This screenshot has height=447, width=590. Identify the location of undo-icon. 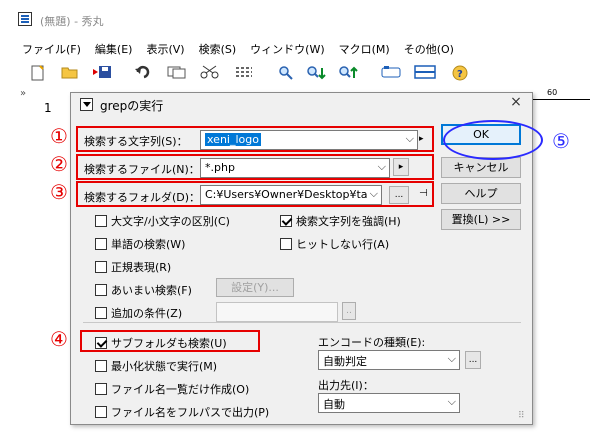
(144, 74).